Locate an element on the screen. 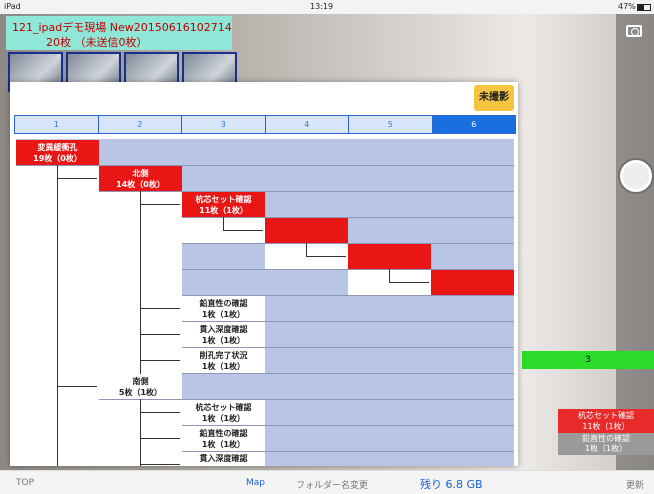  status-bar: iPad 13:19 47% is located at coordinates (327, 7).